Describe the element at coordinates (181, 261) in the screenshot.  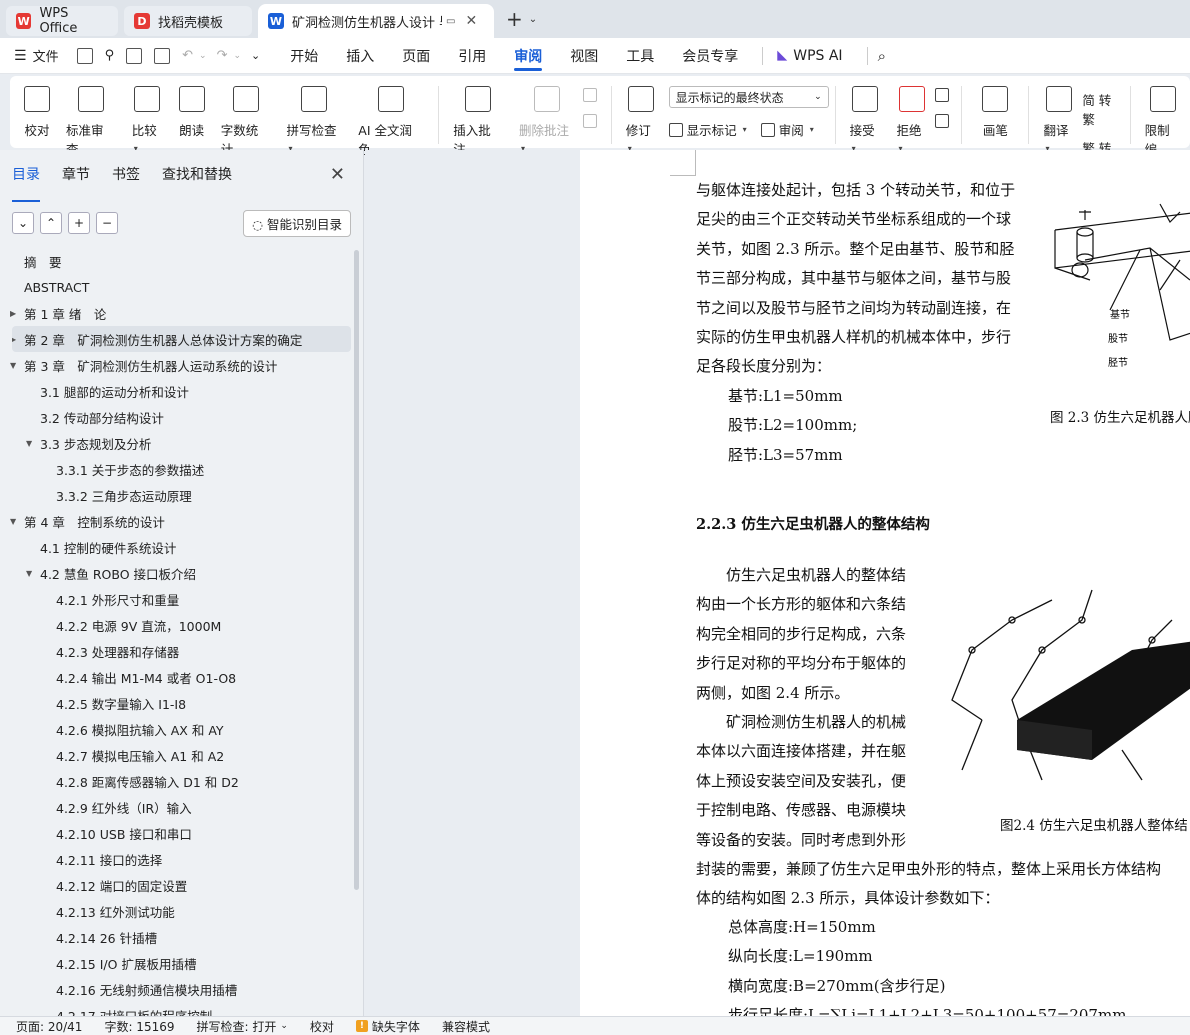
I see `toc-item: 摘 要` at that location.